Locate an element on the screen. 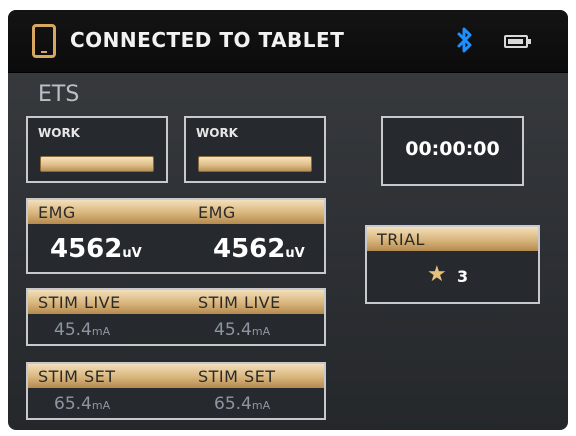  emg-panel: EMG EMG 4562uV 4562uV is located at coordinates (176, 236).